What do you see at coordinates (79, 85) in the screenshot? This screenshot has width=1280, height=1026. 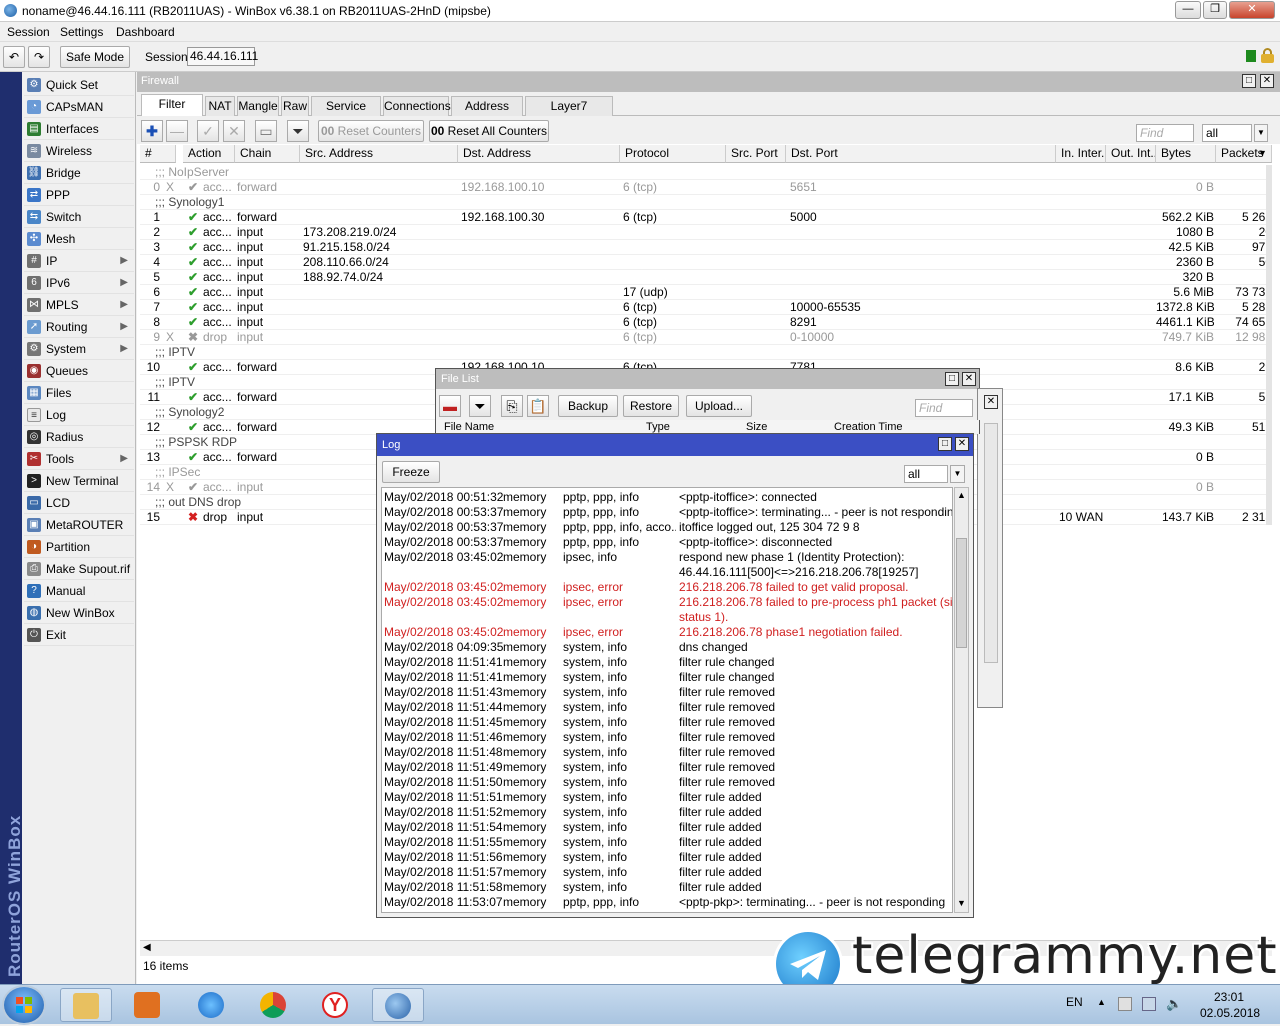 I see `sidebar-item-quick-set: ⚙ Quick Set` at bounding box center [79, 85].